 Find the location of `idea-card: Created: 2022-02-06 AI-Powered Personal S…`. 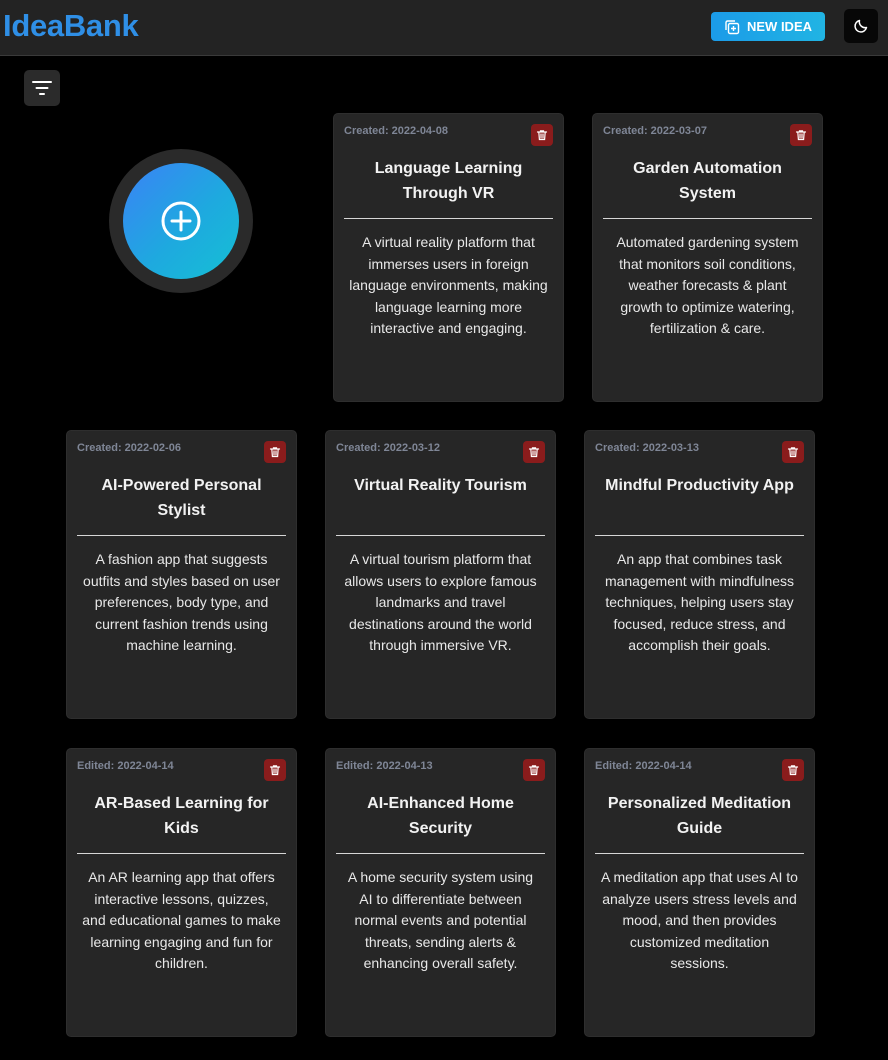

idea-card: Created: 2022-02-06 AI-Powered Personal S… is located at coordinates (181, 574).